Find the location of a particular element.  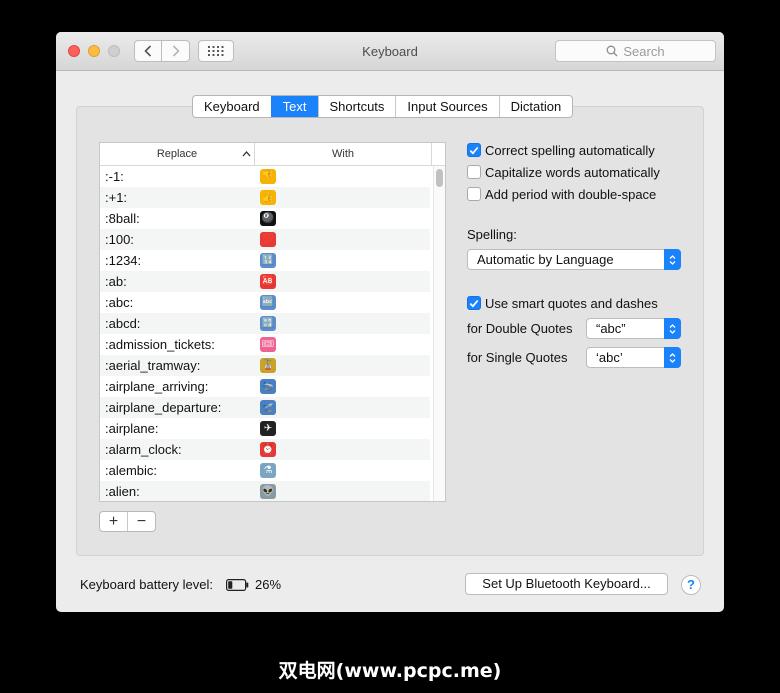

replace-cell: :-1: is located at coordinates (177, 176).